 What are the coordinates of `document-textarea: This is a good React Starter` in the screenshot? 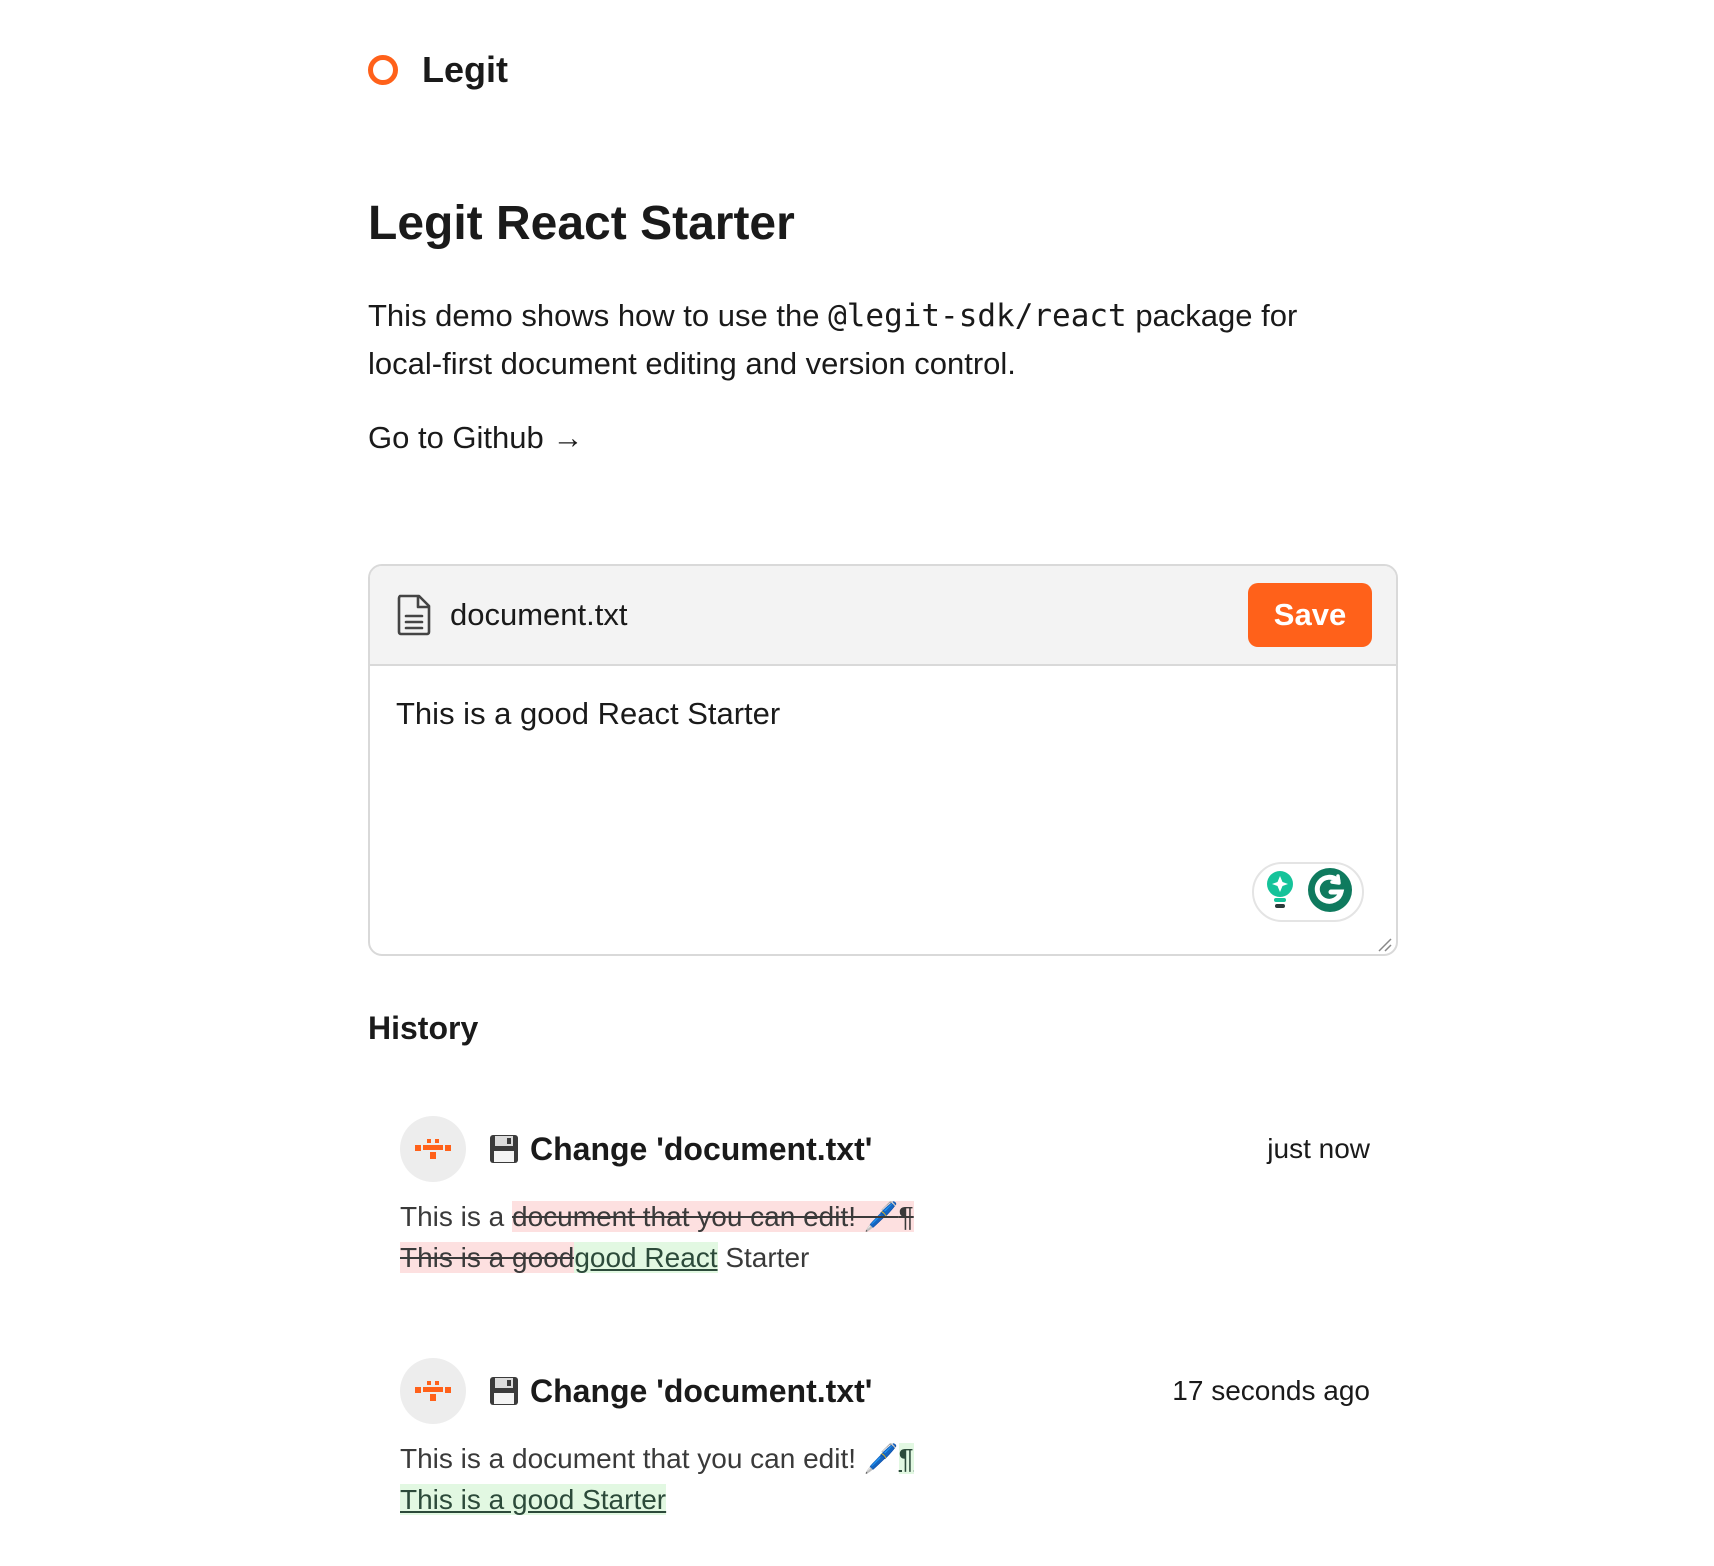 It's located at (883, 811).